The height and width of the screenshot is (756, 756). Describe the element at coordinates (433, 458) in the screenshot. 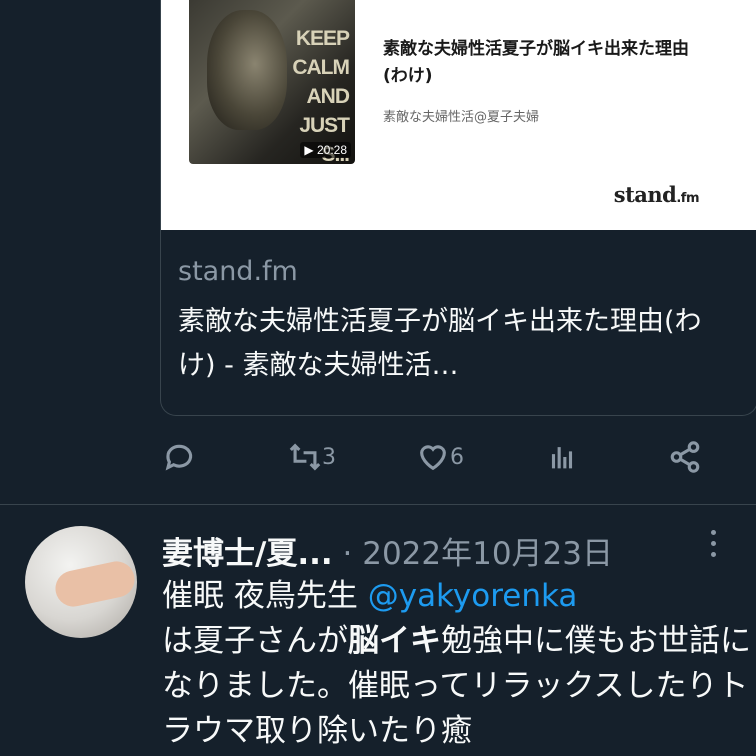

I see `like-icon` at that location.